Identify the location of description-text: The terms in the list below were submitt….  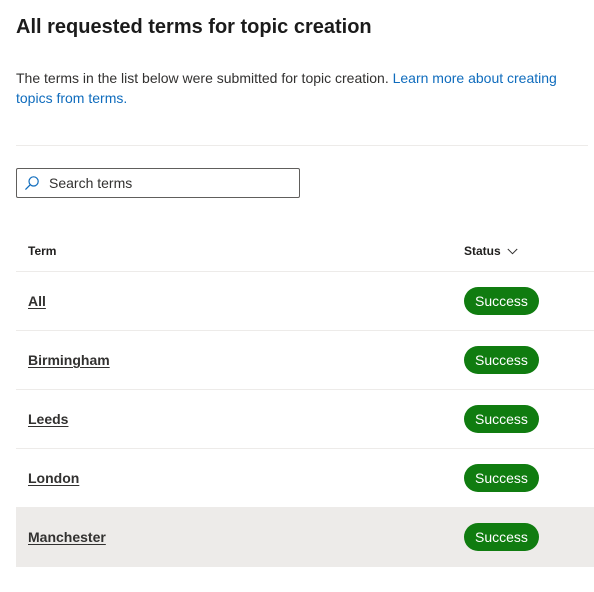
(204, 78).